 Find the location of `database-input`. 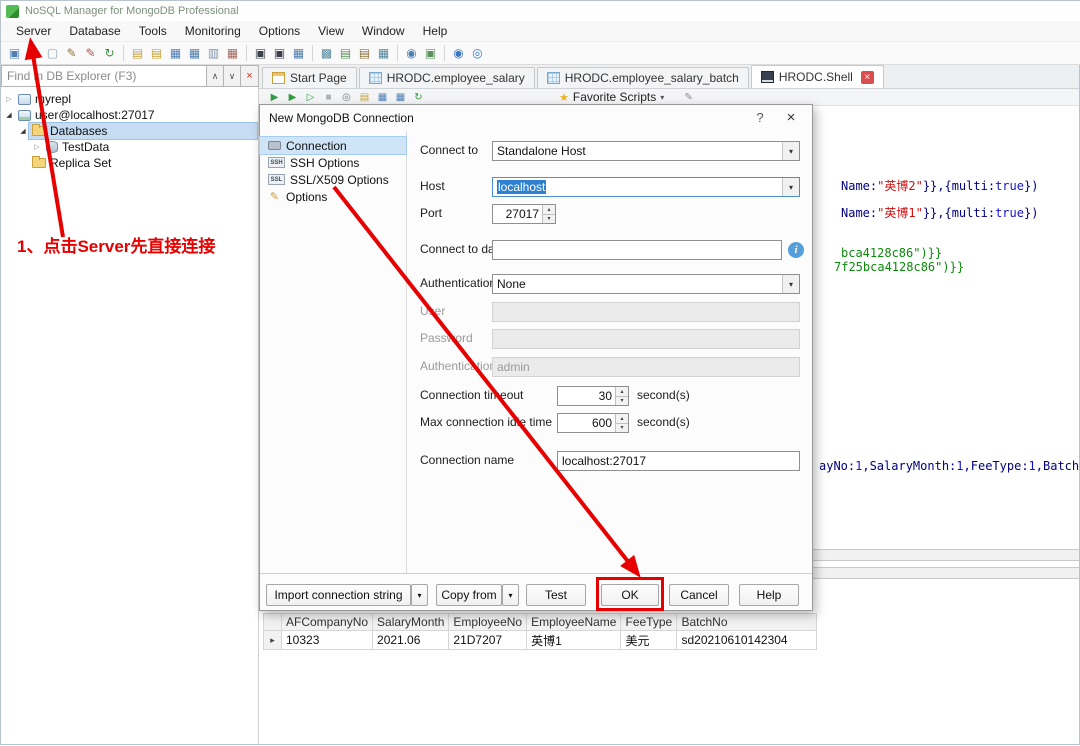

database-input is located at coordinates (637, 250).